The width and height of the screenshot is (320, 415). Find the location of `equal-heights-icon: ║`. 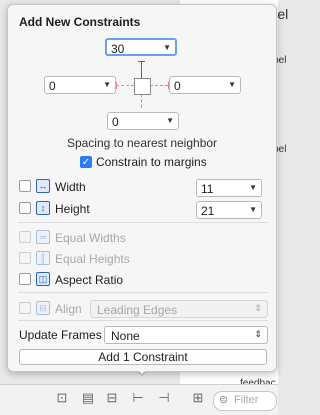

equal-heights-icon: ║ is located at coordinates (43, 258).